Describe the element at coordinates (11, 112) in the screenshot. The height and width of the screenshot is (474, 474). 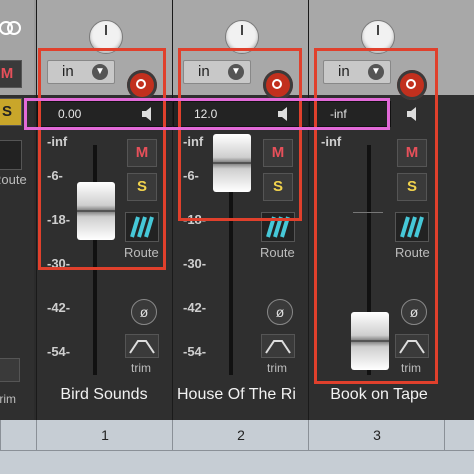
I see `solo-button: S` at that location.